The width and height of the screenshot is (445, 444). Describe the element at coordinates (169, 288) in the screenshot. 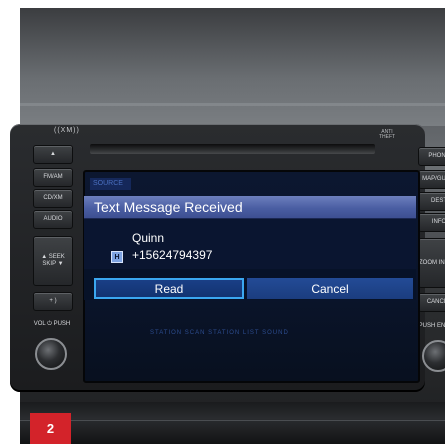

I see `read-button: Read` at that location.